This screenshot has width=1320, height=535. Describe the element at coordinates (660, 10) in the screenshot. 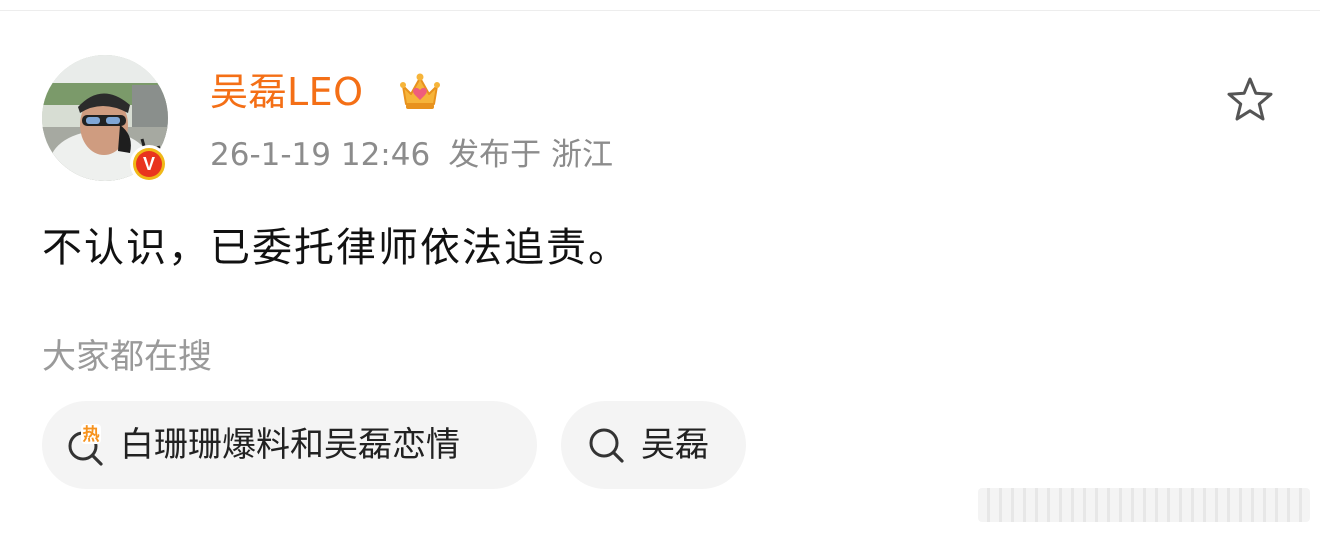

I see `top-divider` at that location.